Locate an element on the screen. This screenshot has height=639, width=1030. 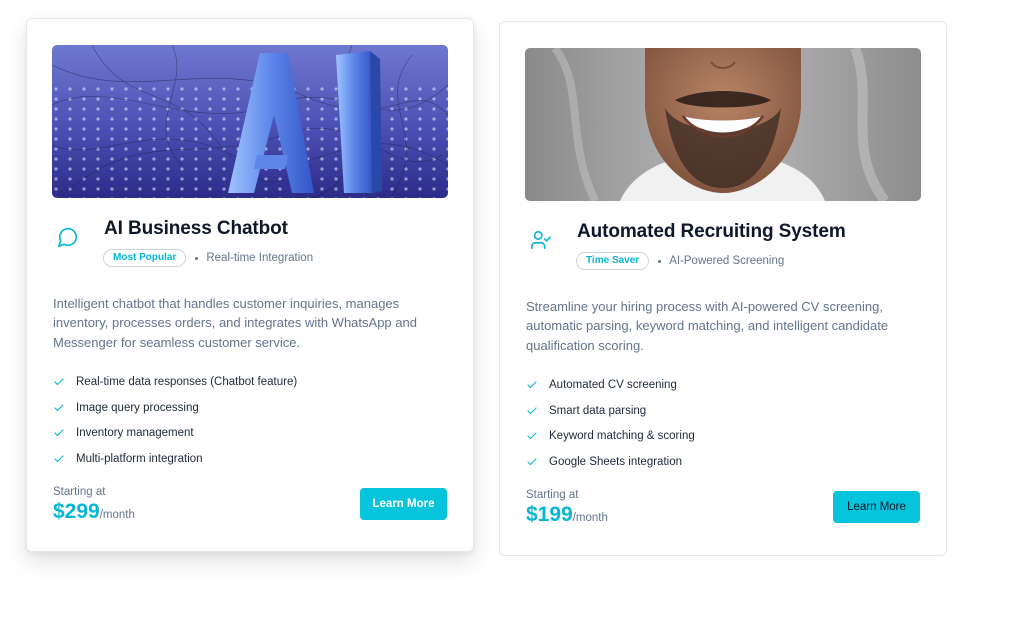
feature-item: Inventory management is located at coordinates (175, 433).